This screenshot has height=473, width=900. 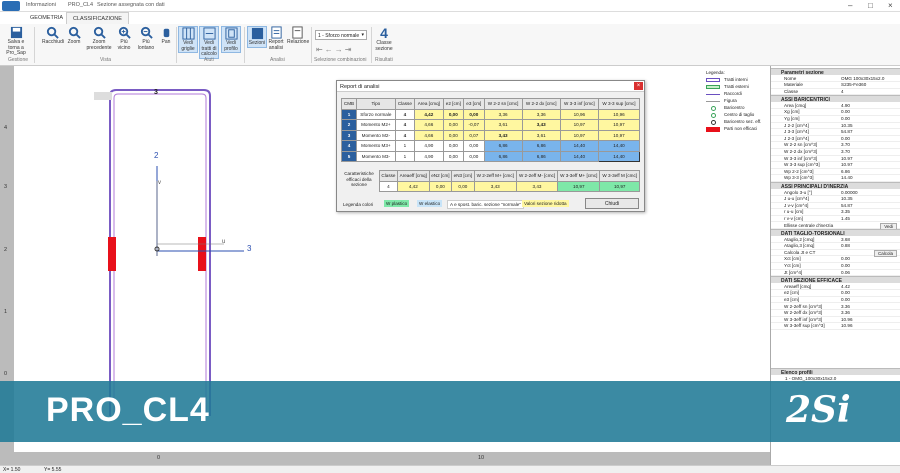 What do you see at coordinates (835, 219) in the screenshot?
I see `panel-row: r v-v [cm] 1.45` at bounding box center [835, 219].